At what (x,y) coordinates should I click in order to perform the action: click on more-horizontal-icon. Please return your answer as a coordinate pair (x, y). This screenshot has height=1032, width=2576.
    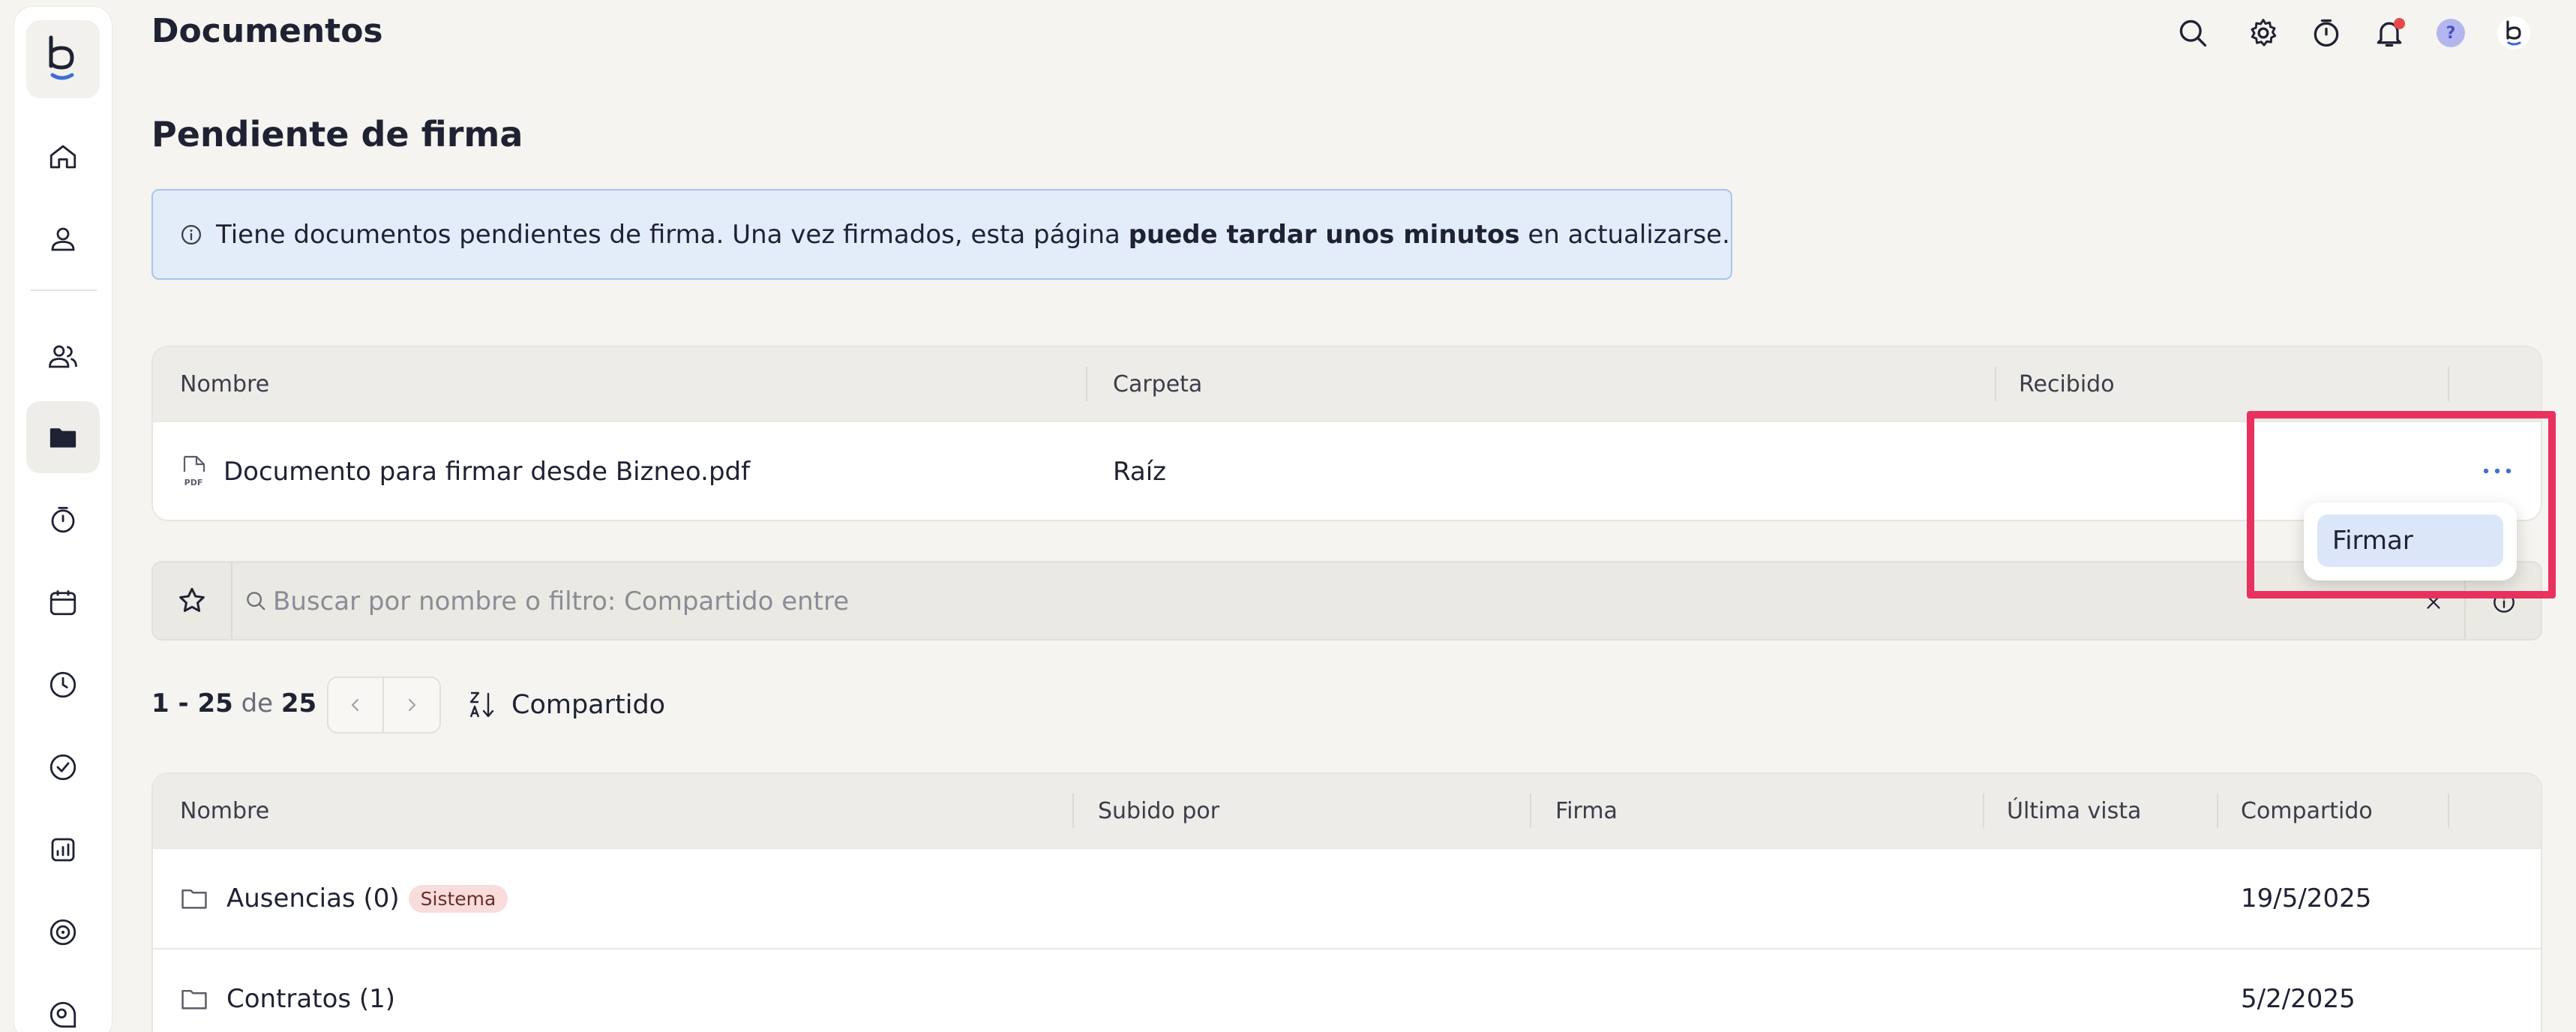
    Looking at the image, I should click on (2497, 471).